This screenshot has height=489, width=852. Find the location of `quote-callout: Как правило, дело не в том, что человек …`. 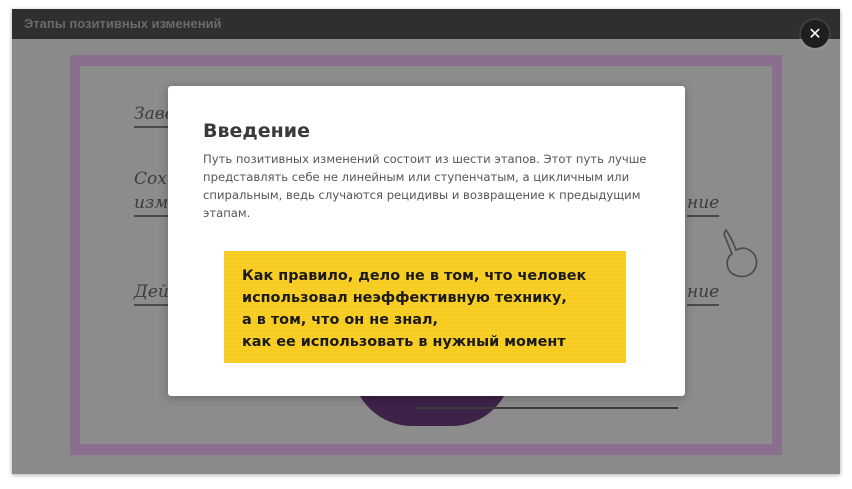

quote-callout: Как правило, дело не в том, что человек … is located at coordinates (425, 307).